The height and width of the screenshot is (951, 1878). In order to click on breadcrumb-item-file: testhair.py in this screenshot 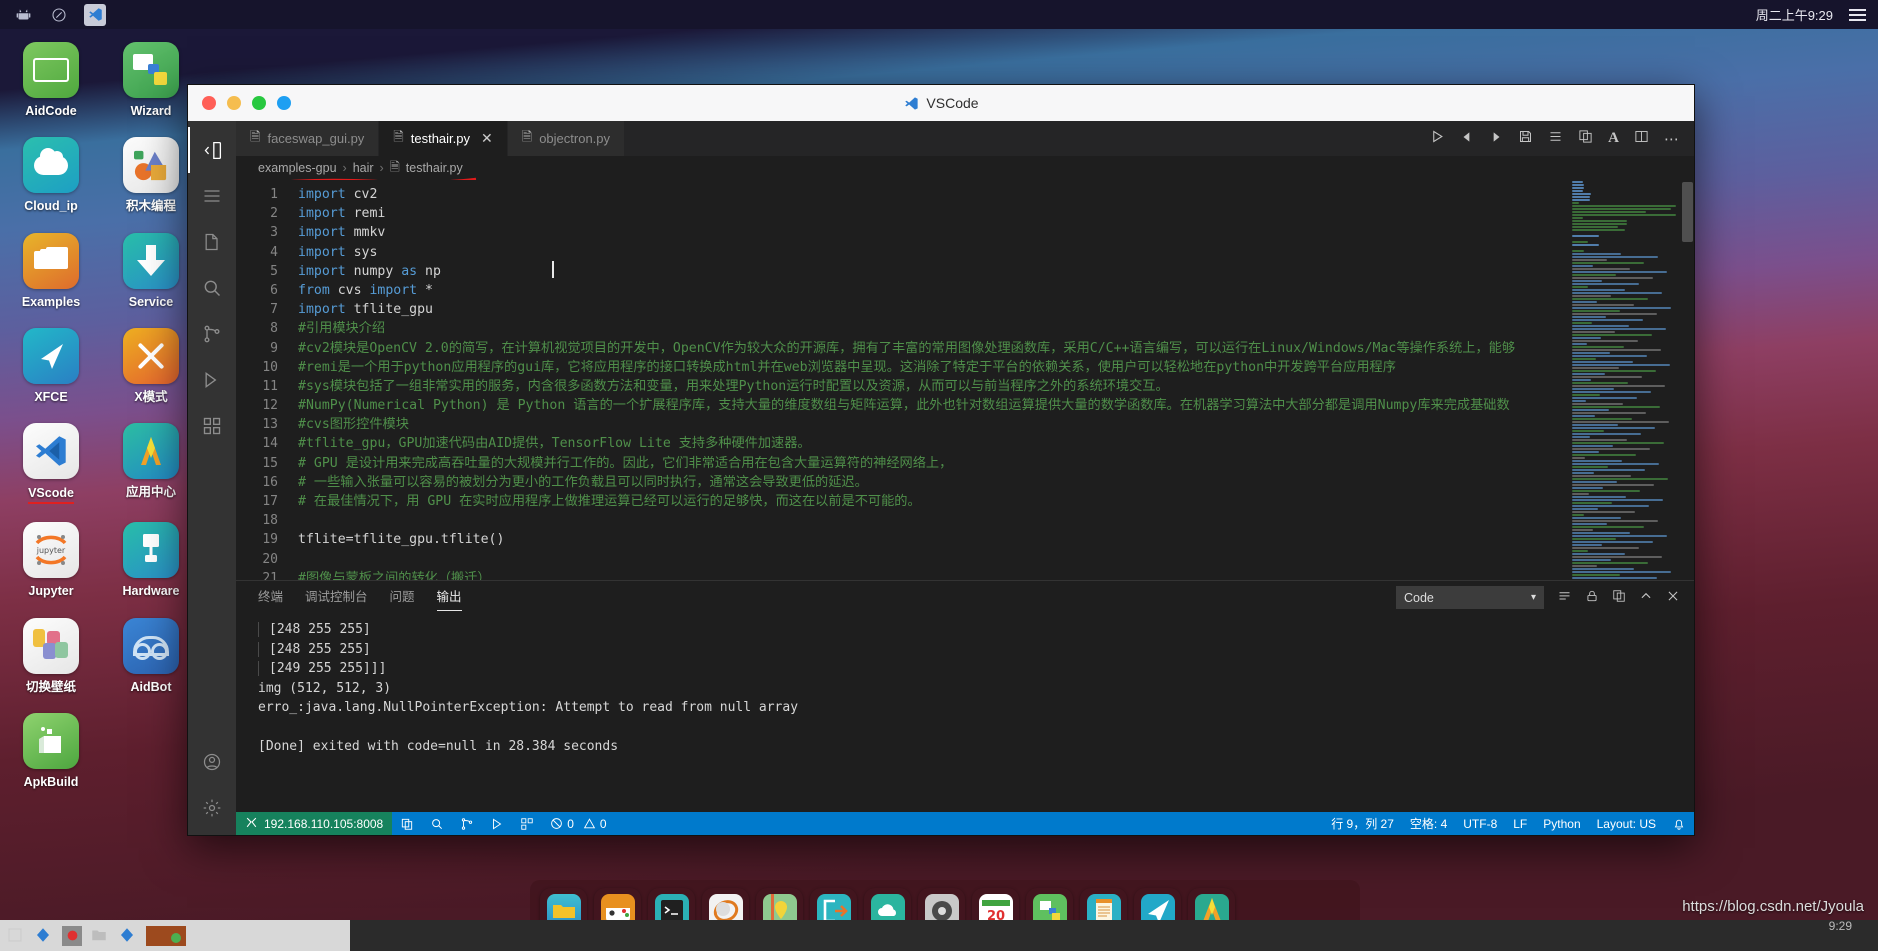, I will do `click(434, 168)`.